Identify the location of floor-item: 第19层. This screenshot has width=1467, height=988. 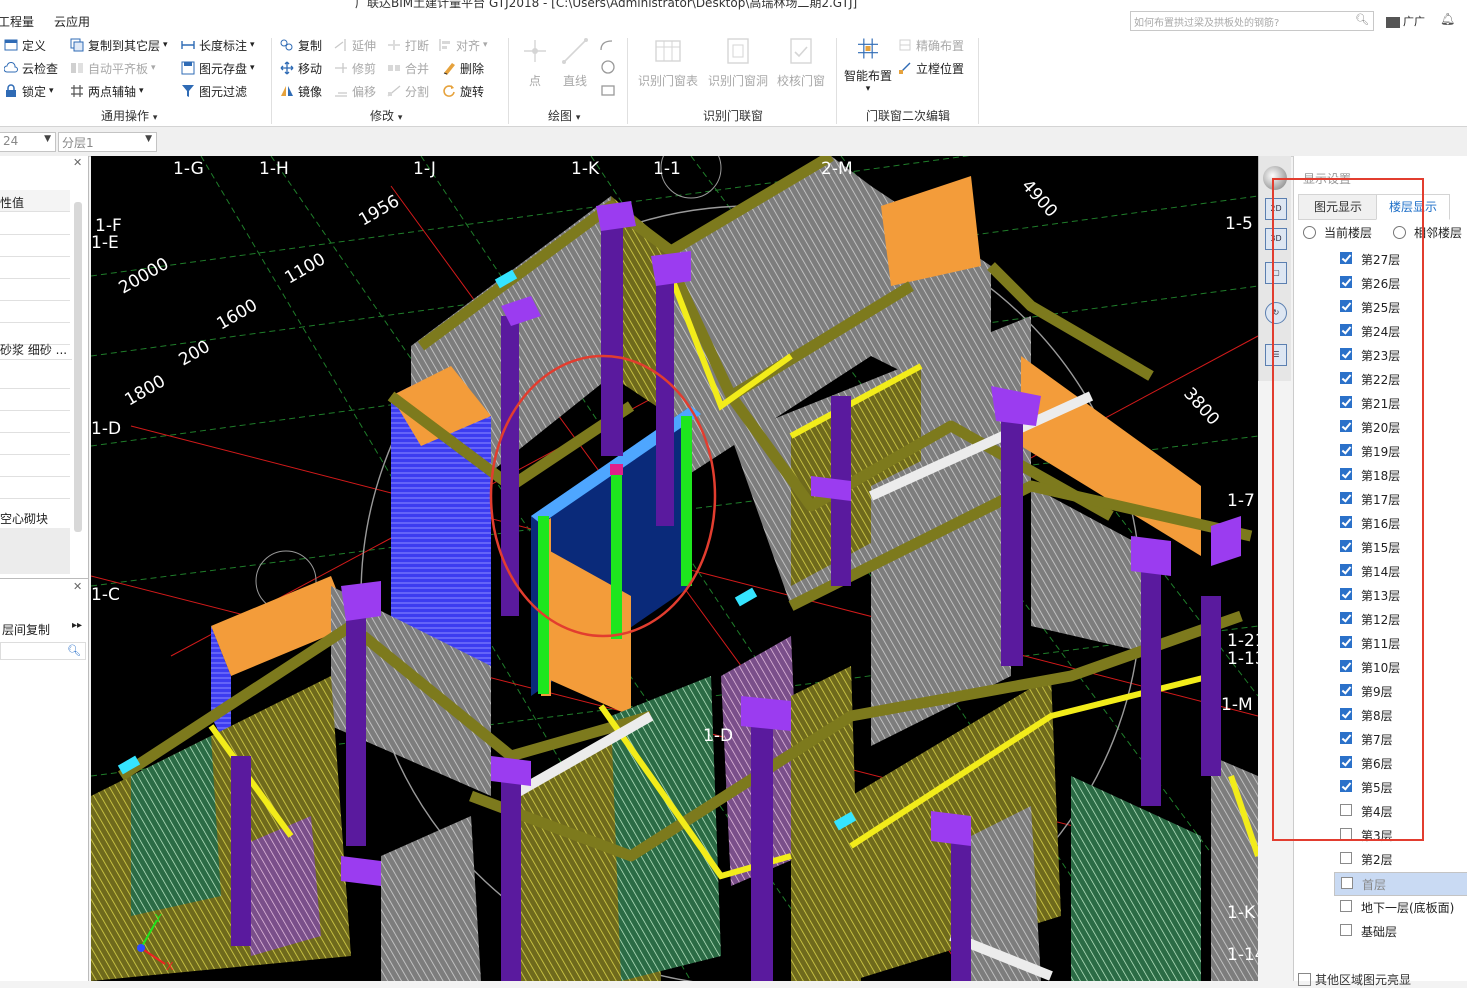
(1400, 451).